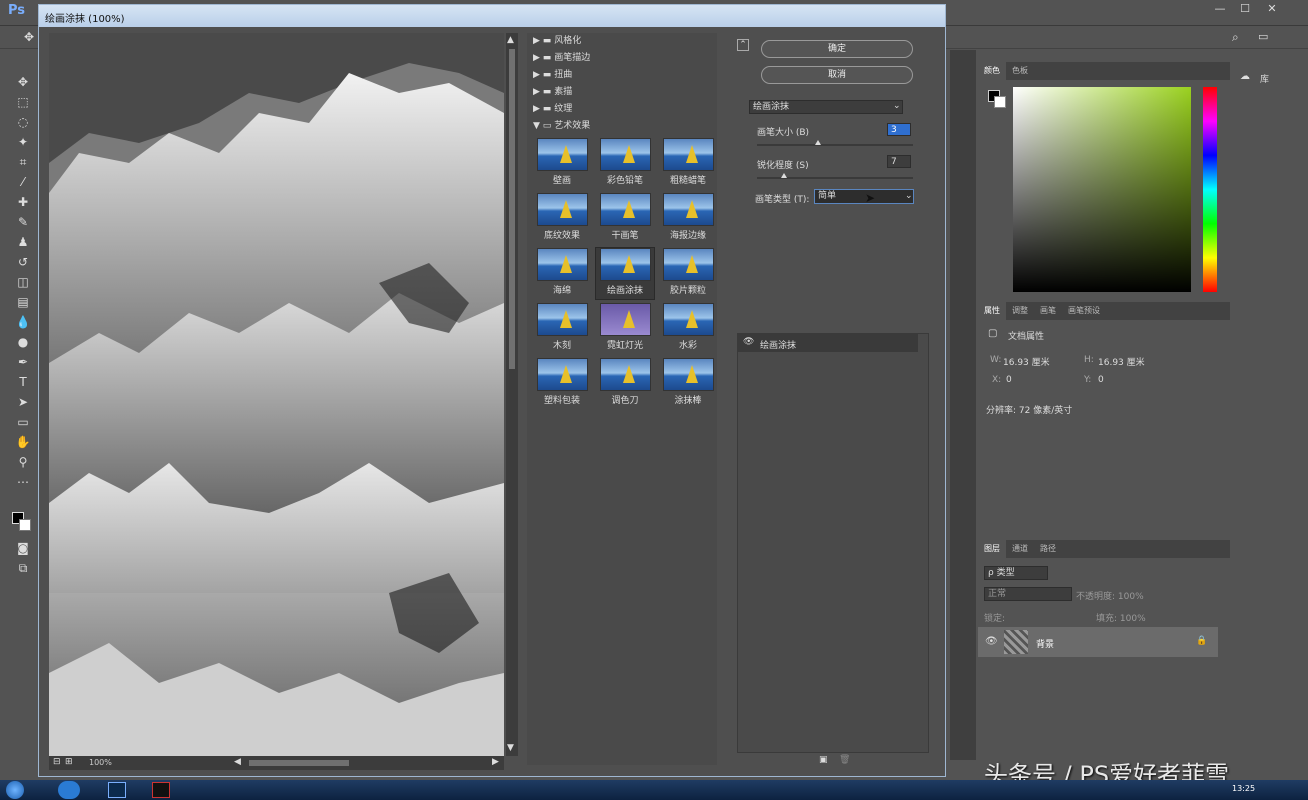  I want to click on magic-wand-icon: ✦, so click(23, 142).